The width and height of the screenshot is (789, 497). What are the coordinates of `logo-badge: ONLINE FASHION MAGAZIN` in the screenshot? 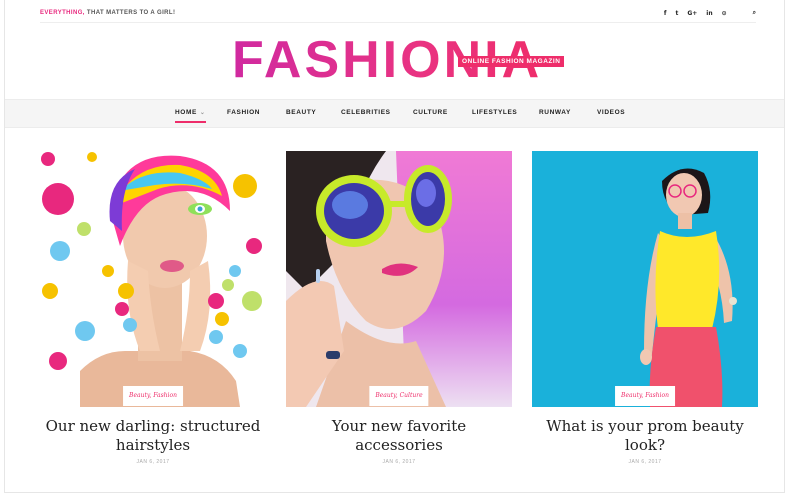 It's located at (511, 61).